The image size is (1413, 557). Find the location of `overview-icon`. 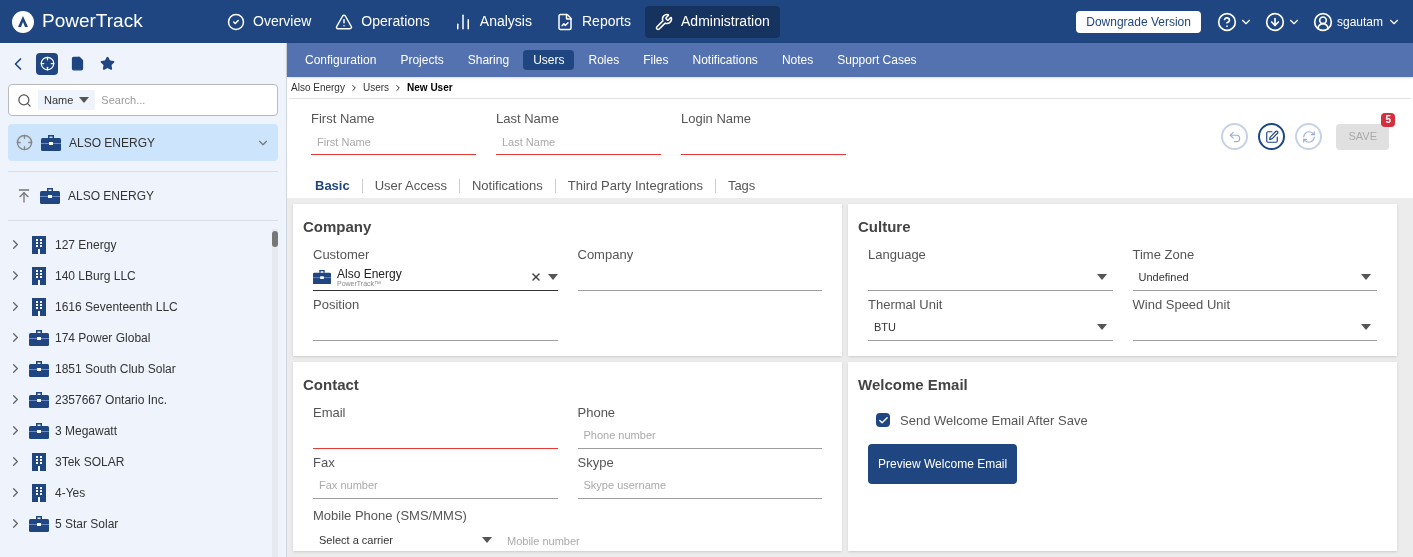

overview-icon is located at coordinates (236, 21).